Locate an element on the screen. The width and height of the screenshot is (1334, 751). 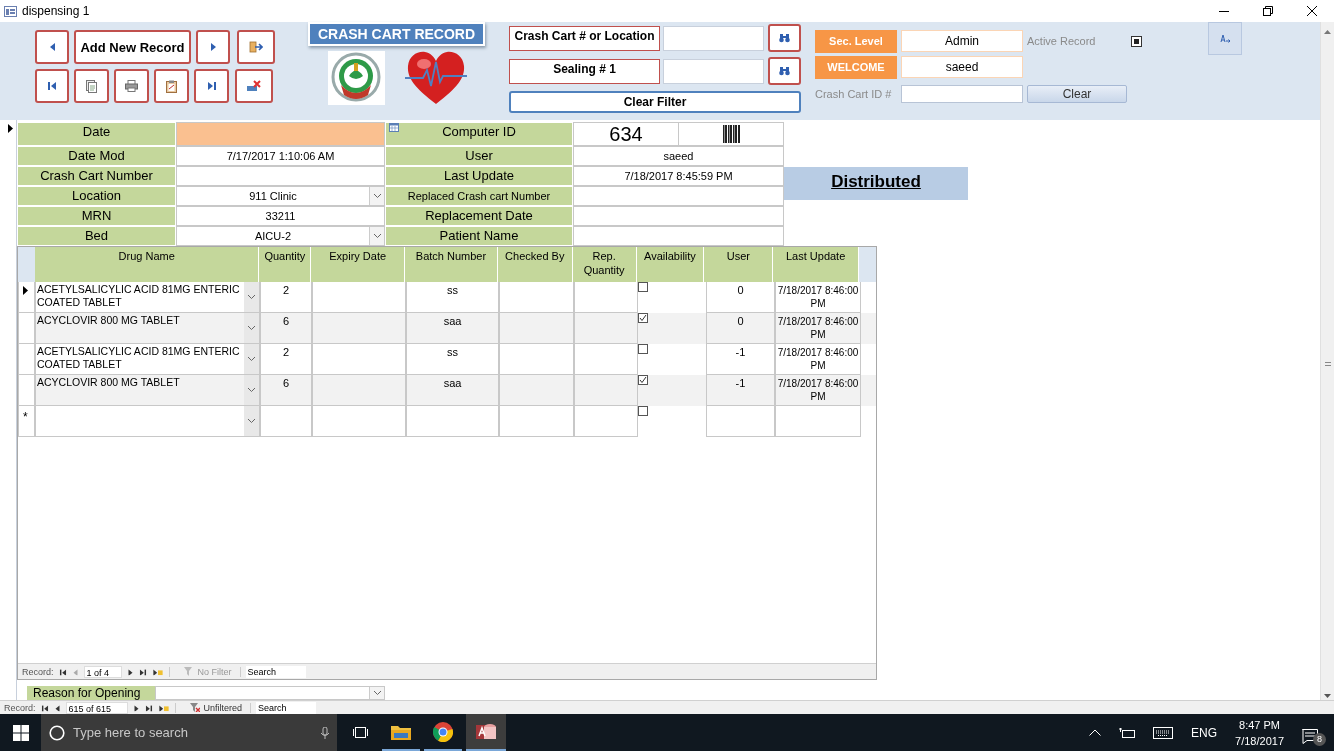
folder-icon is located at coordinates (401, 731).